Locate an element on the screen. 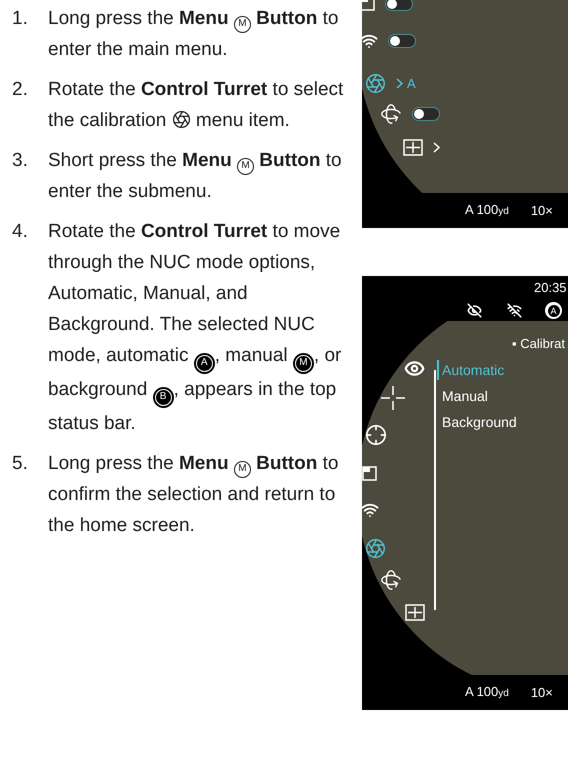 Image resolution: width=568 pixels, height=781 pixels. mode-option: Manual is located at coordinates (477, 396).